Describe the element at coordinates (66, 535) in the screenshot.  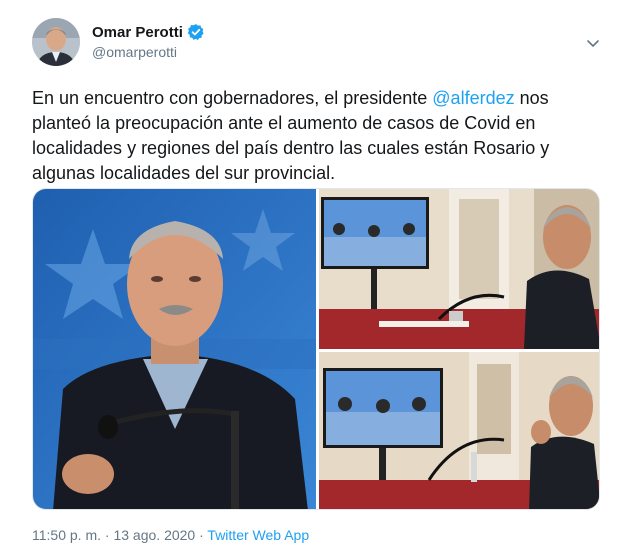
I see `tweet-time: 11:50 p. m.` at that location.